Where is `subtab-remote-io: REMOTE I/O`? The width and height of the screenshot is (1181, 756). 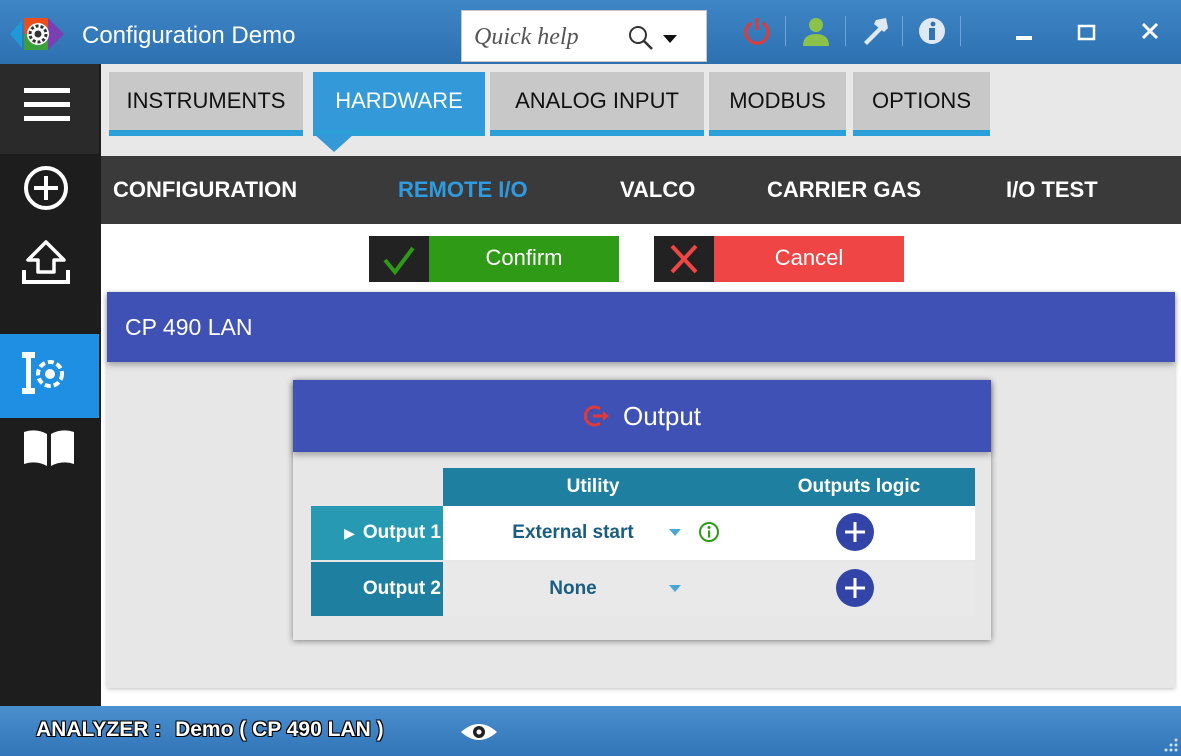
subtab-remote-io: REMOTE I/O is located at coordinates (463, 190).